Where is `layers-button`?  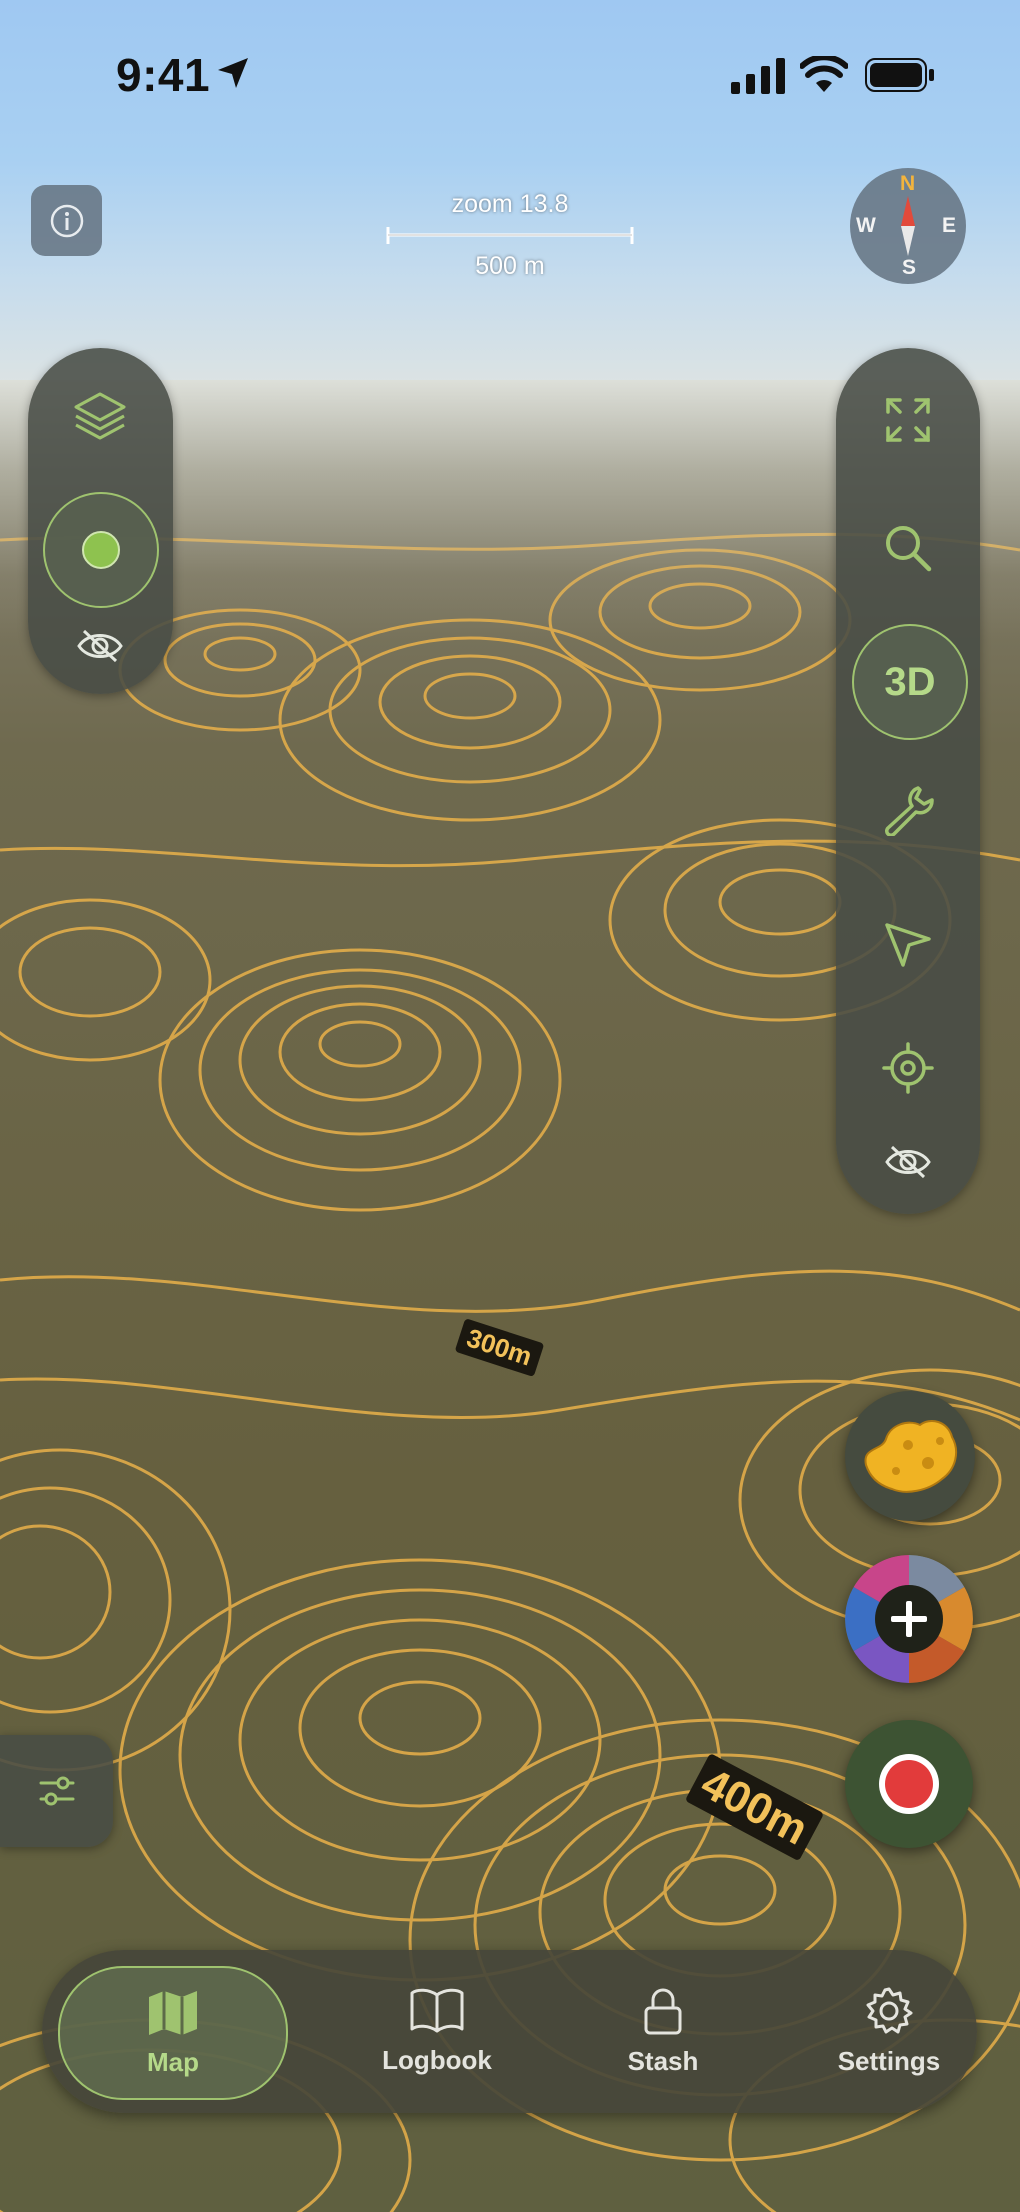 layers-button is located at coordinates (100, 416).